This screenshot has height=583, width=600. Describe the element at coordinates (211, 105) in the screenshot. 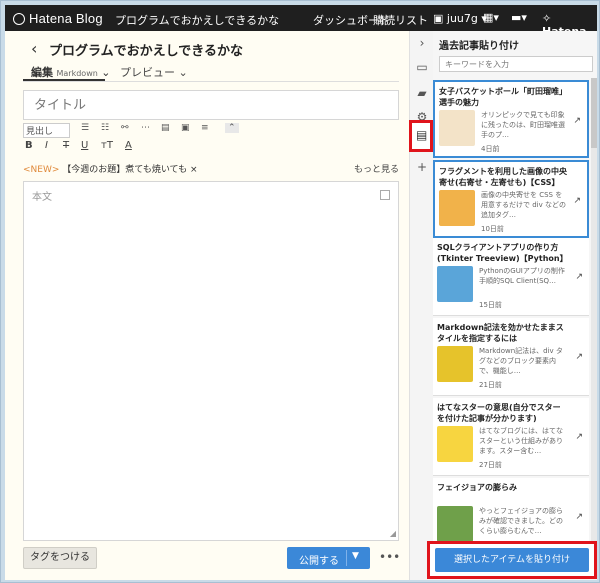

I see `title-input` at that location.